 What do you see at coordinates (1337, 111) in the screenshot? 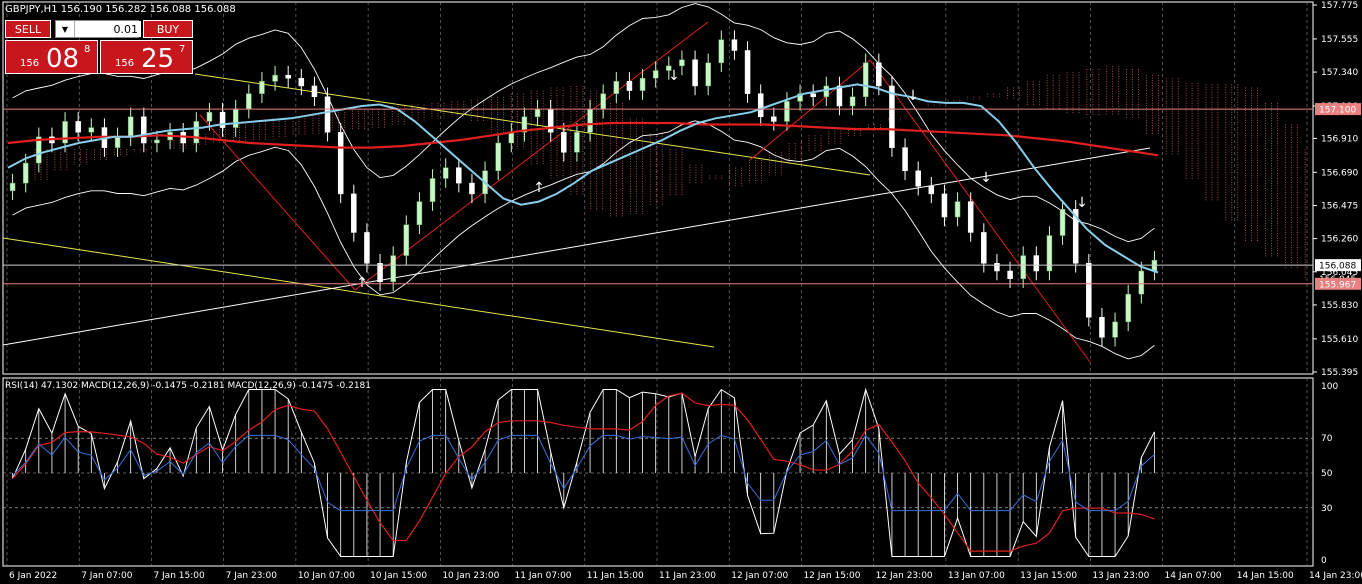
I see `price-tag-label: 157.100` at bounding box center [1337, 111].